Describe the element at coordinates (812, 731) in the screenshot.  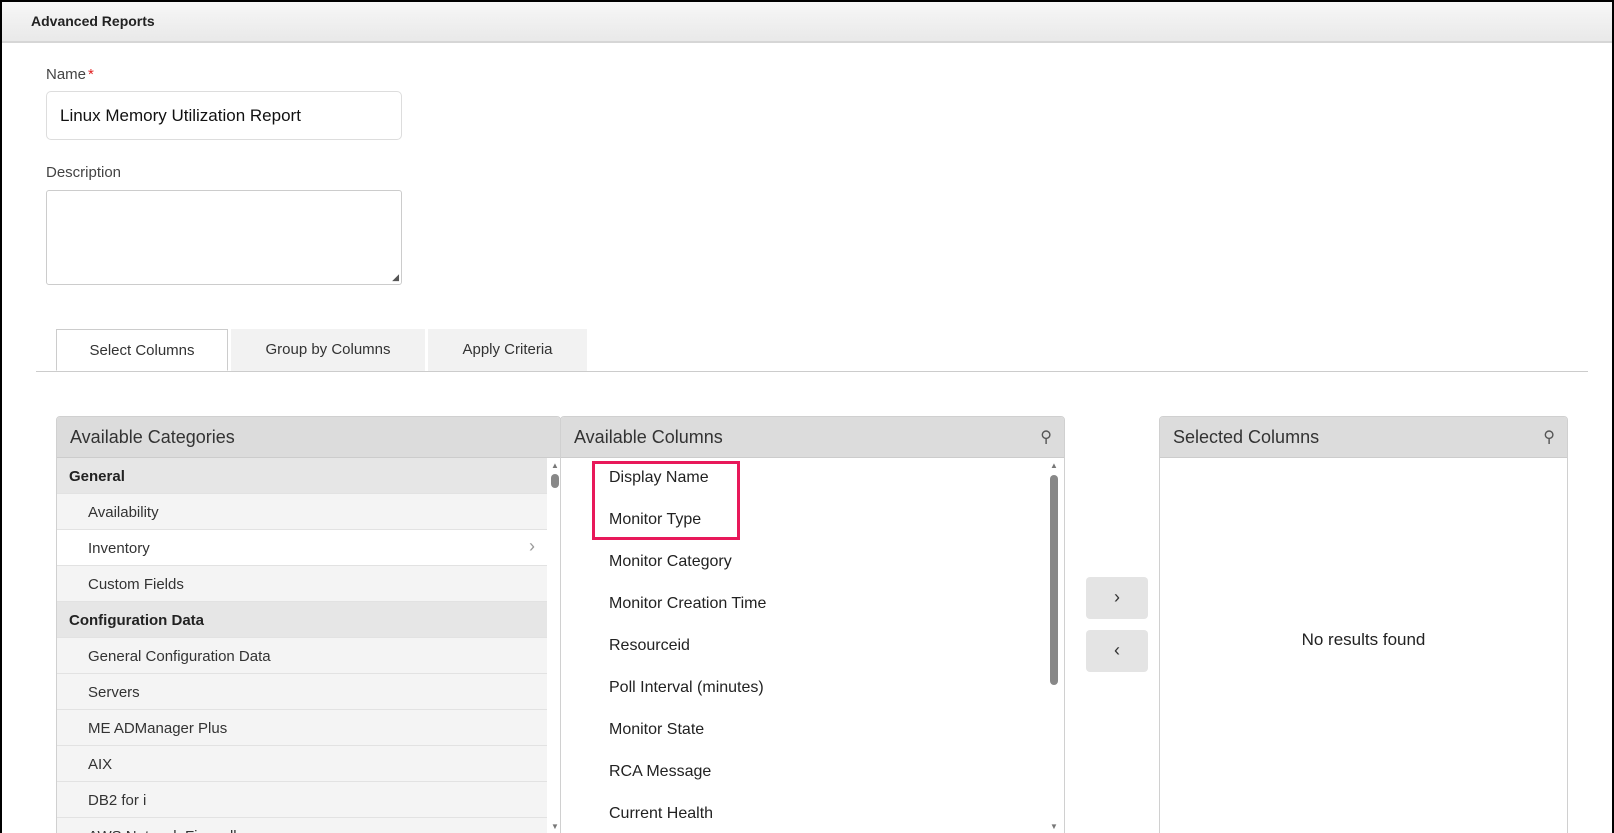
I see `column-item: Monitor State` at that location.